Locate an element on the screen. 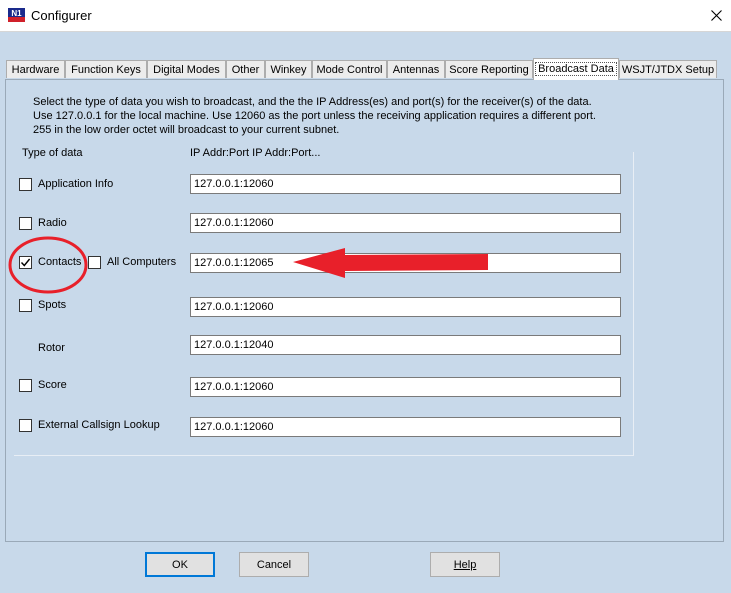 The width and height of the screenshot is (731, 593). radio-ip-field is located at coordinates (405, 223).